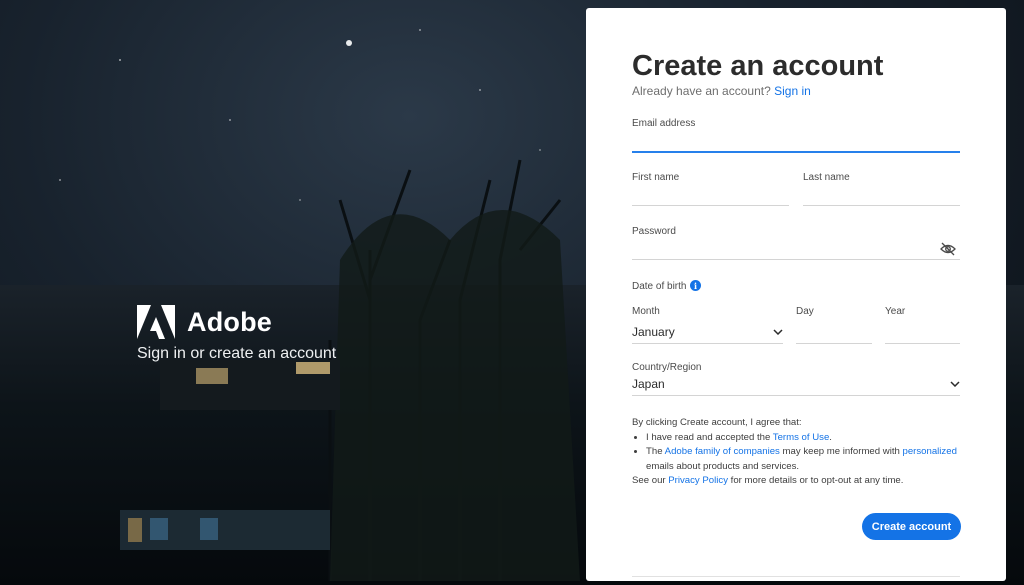 The image size is (1024, 585). What do you see at coordinates (841, 451) in the screenshot?
I see `terms-item-2-mid: may keep me informed with` at bounding box center [841, 451].